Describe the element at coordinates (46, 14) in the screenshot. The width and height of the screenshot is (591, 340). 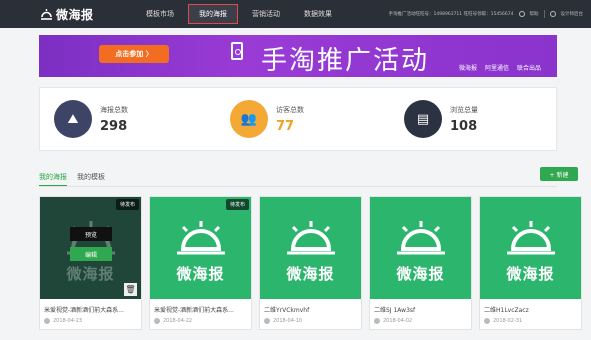
I see `logo-icon` at that location.